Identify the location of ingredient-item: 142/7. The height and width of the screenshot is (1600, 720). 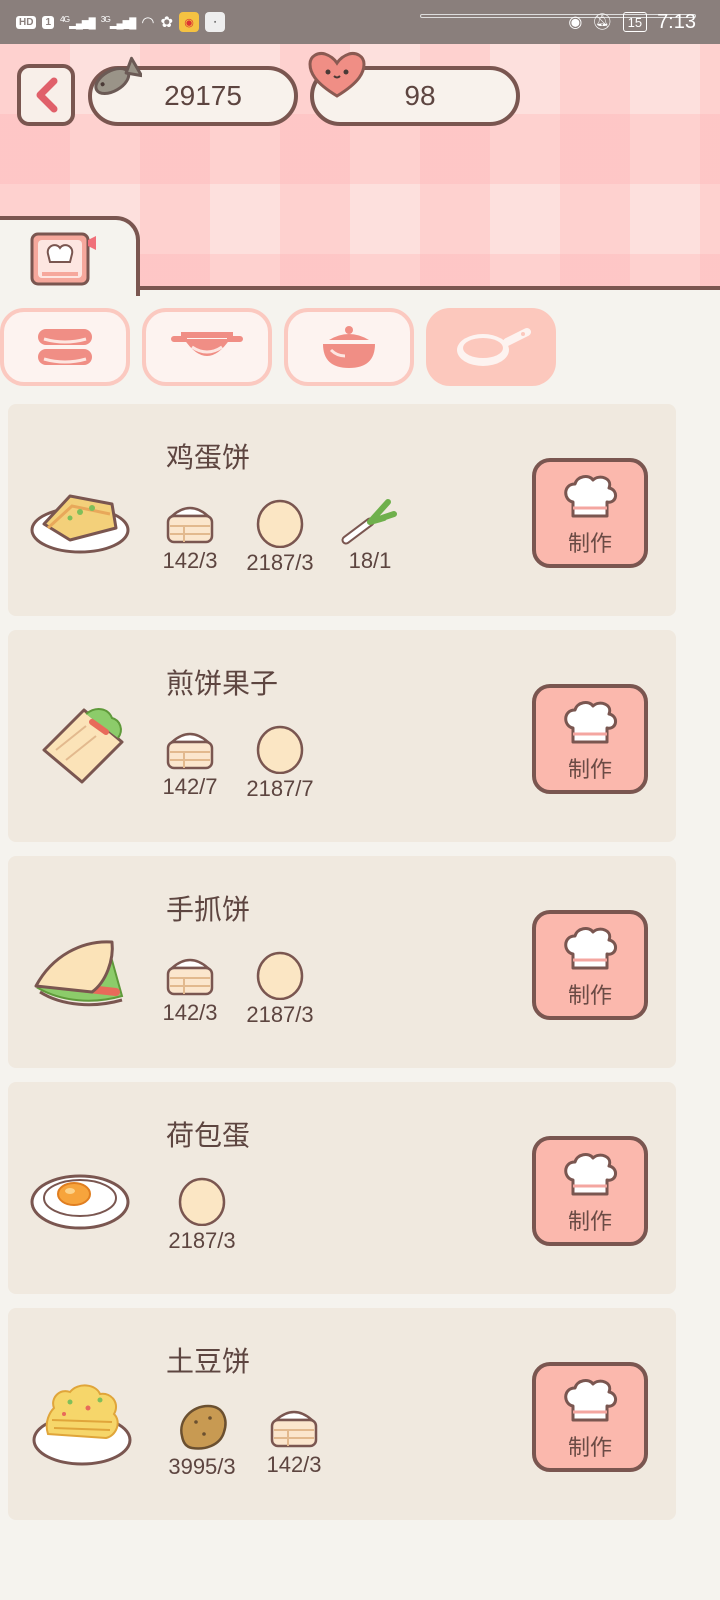
(190, 761).